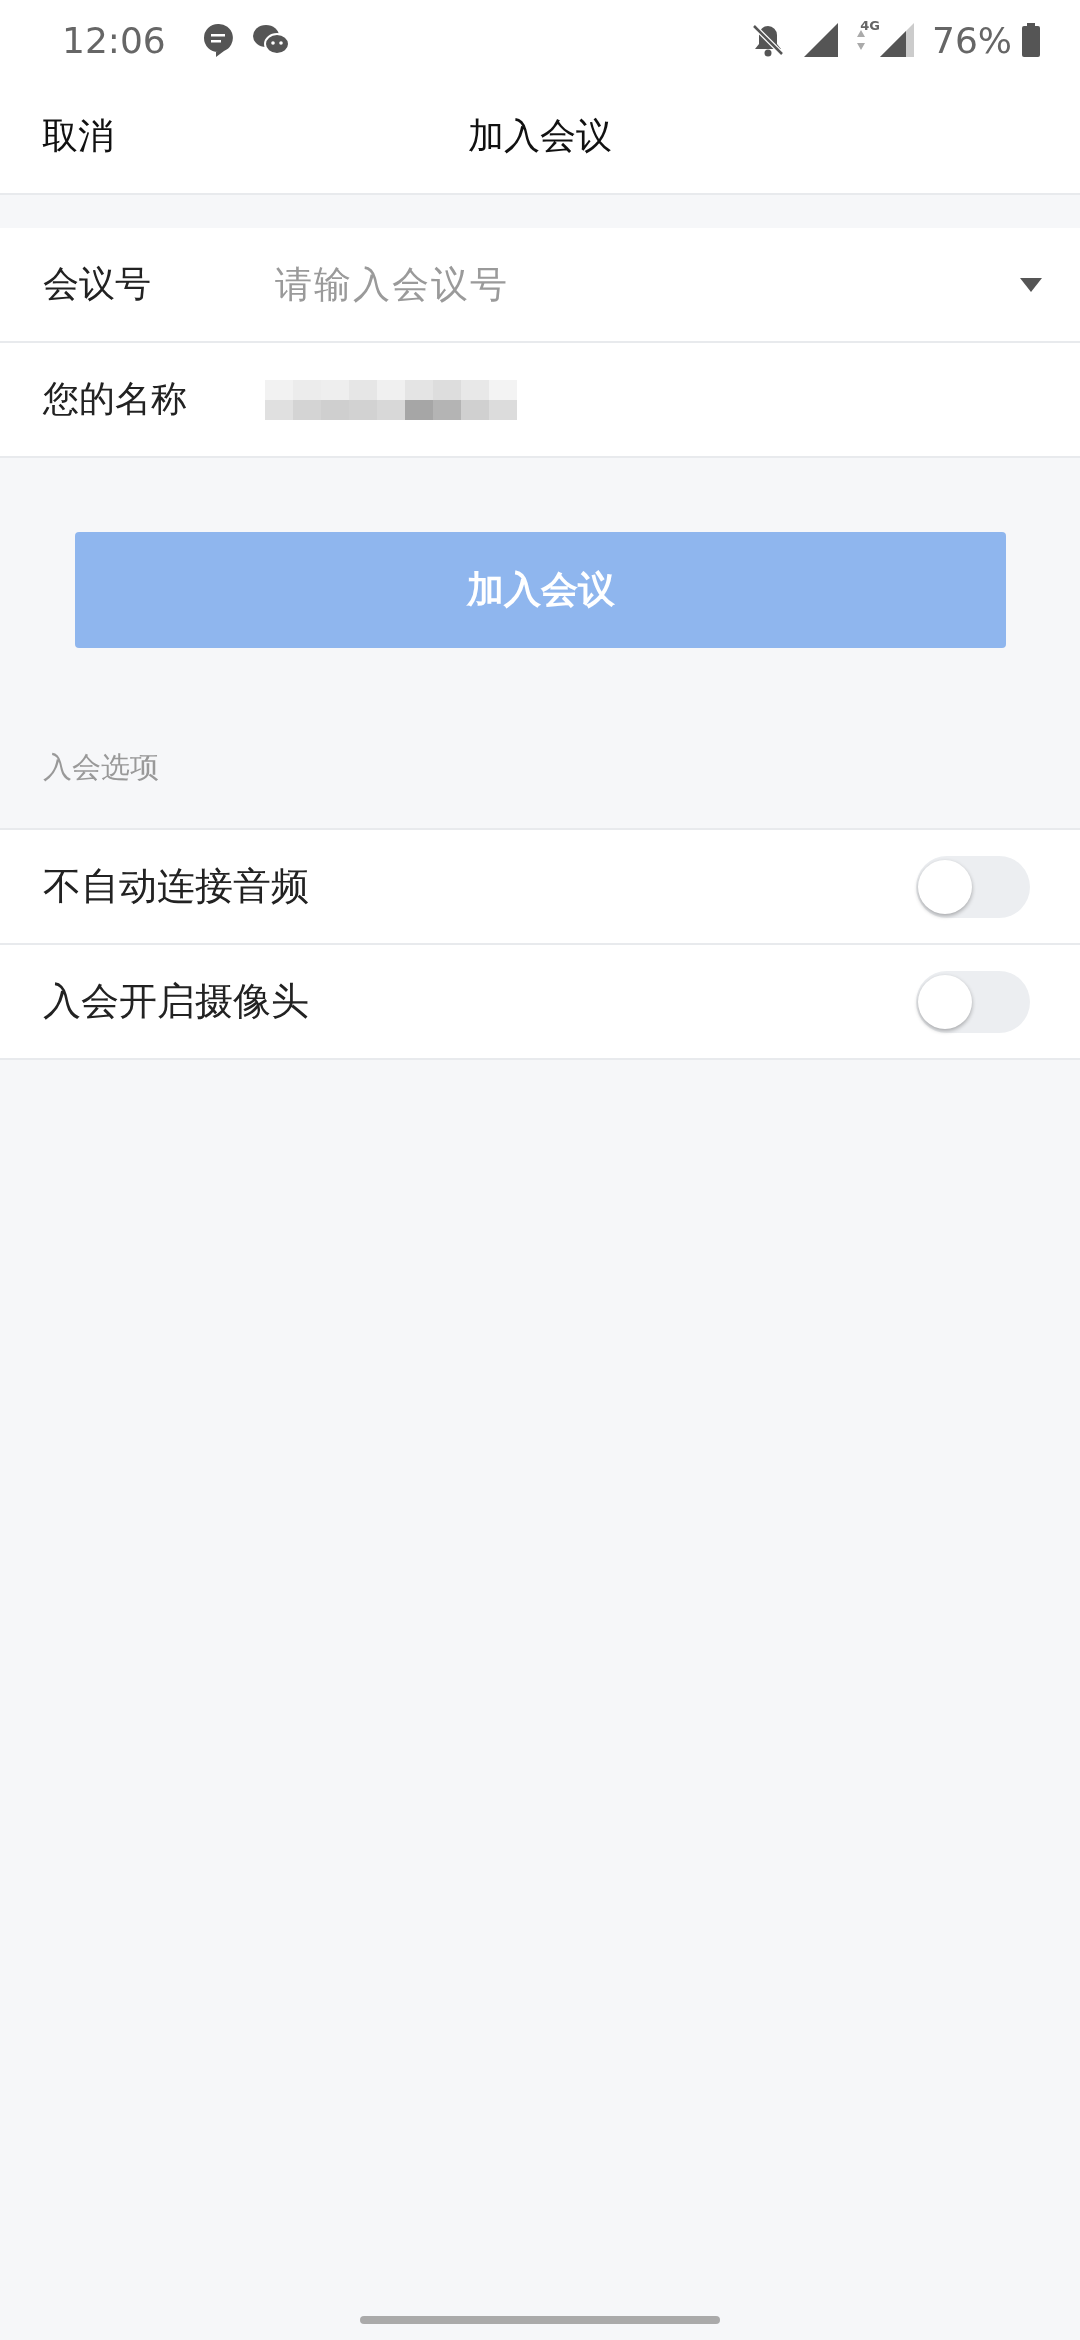 Image resolution: width=1080 pixels, height=2340 pixels. What do you see at coordinates (861, 40) in the screenshot?
I see `data-arrows-icon` at bounding box center [861, 40].